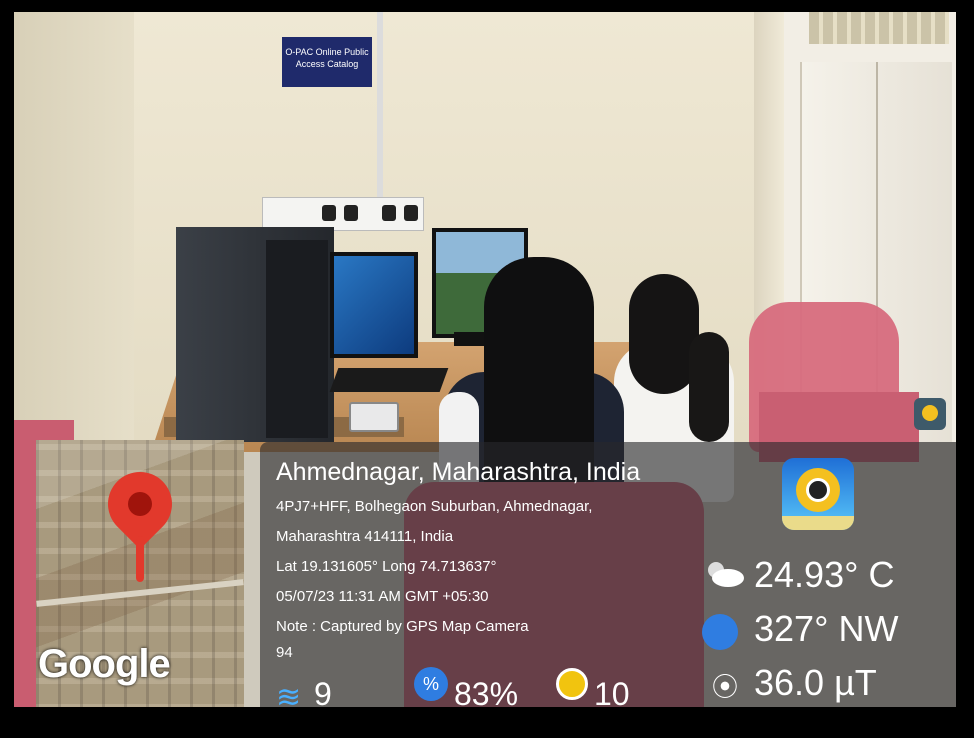  What do you see at coordinates (284, 652) in the screenshot?
I see `note-extra: 94` at bounding box center [284, 652].